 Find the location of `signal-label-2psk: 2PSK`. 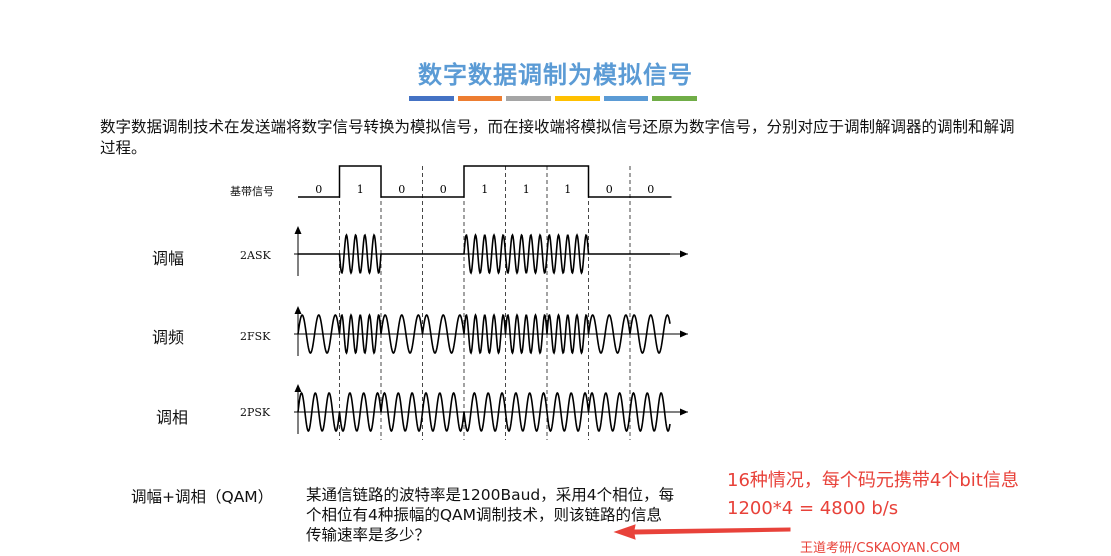

signal-label-2psk: 2PSK is located at coordinates (255, 412).